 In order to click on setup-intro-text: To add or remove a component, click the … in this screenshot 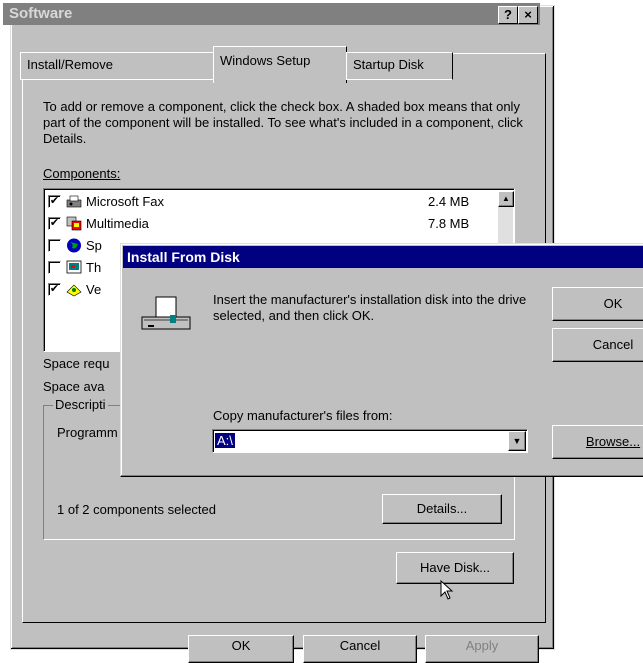, I will do `click(283, 122)`.